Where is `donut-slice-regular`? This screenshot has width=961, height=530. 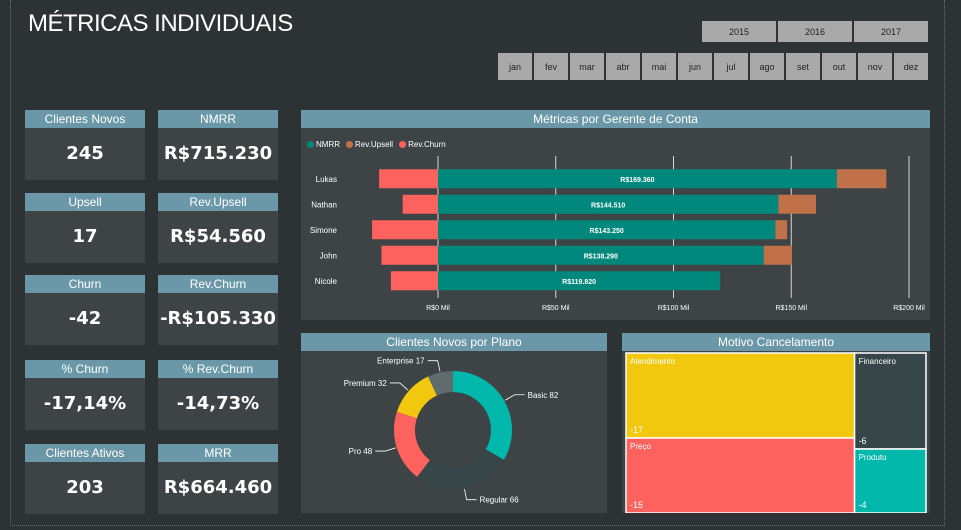 donut-slice-regular is located at coordinates (460, 469).